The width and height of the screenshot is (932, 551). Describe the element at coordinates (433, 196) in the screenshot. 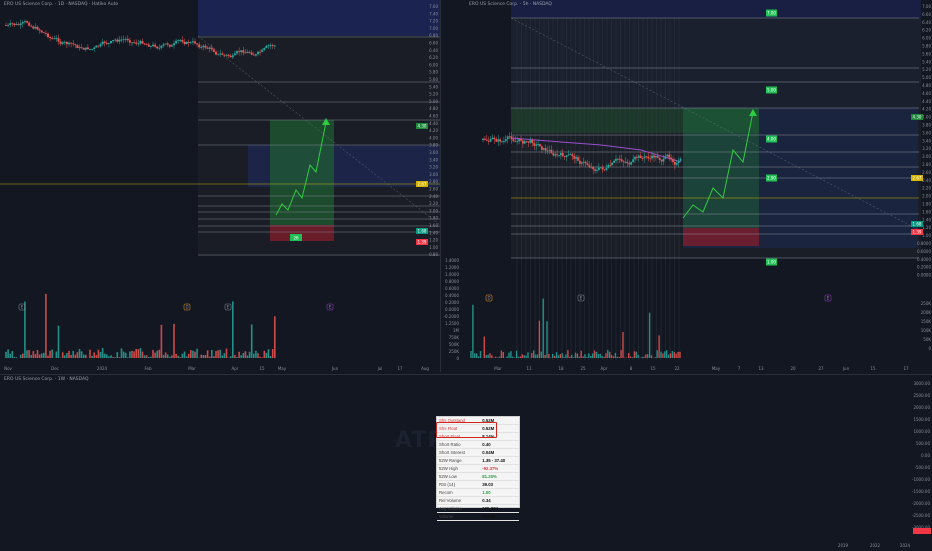

I see `price-tick: 2.40` at that location.